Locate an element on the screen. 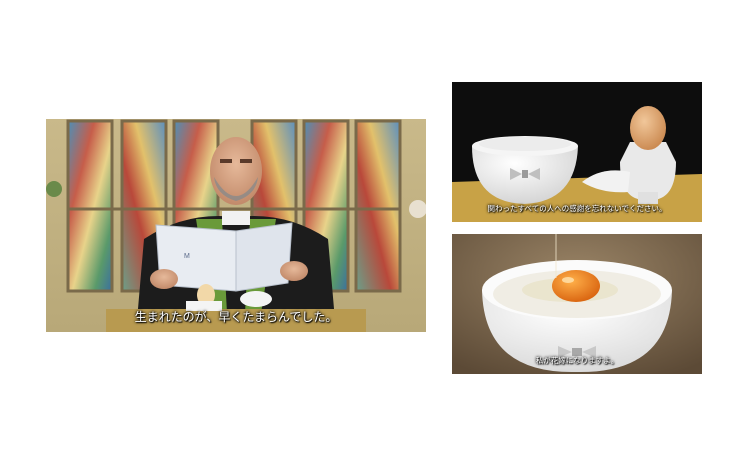 This screenshot has width=750, height=449. video-frame-bottom-right: 私が花嫁になりますよ。 is located at coordinates (577, 304).